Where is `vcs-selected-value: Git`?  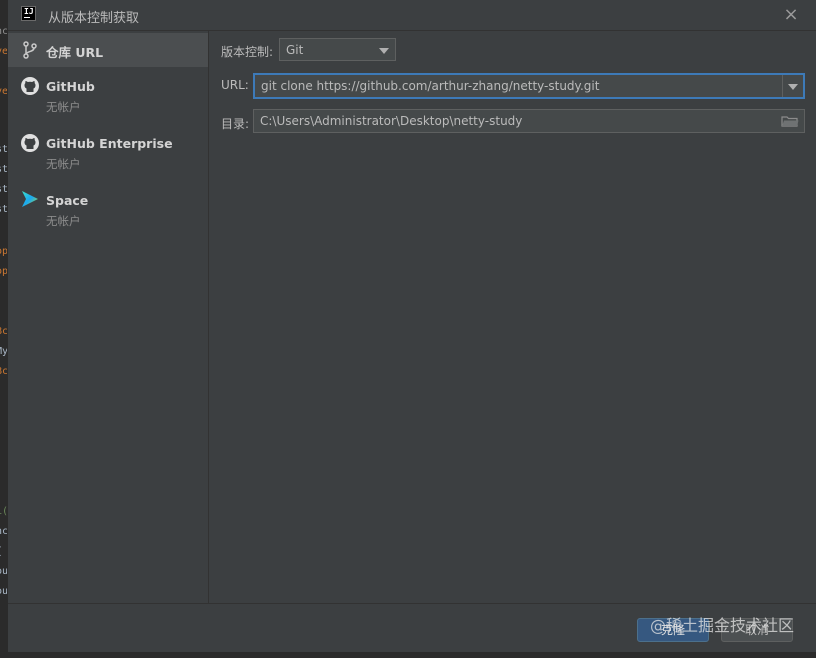
vcs-selected-value: Git is located at coordinates (295, 50).